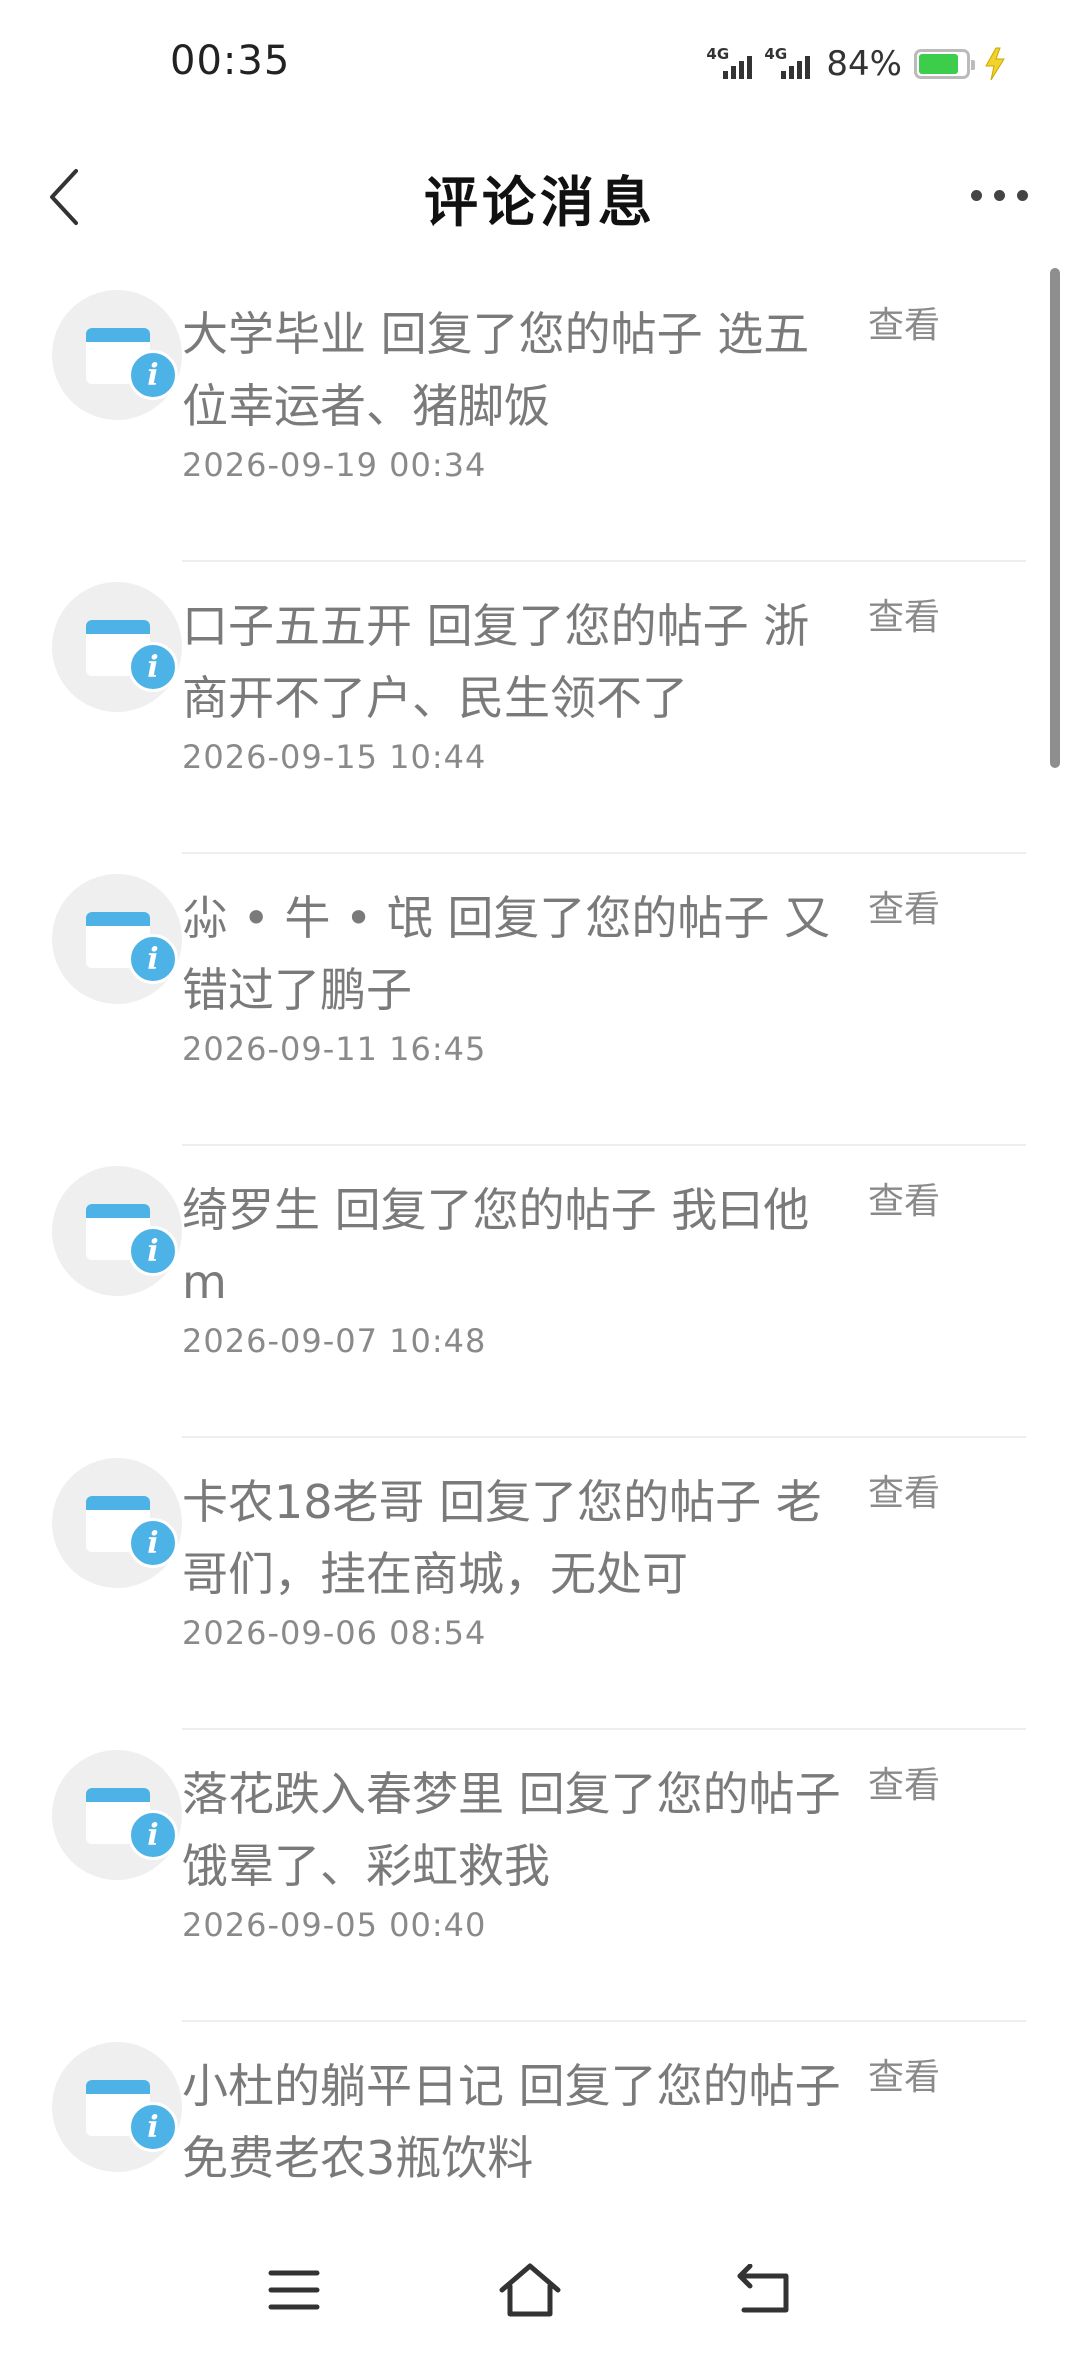 This screenshot has width=1080, height=2376. I want to click on battery-fill, so click(938, 64).